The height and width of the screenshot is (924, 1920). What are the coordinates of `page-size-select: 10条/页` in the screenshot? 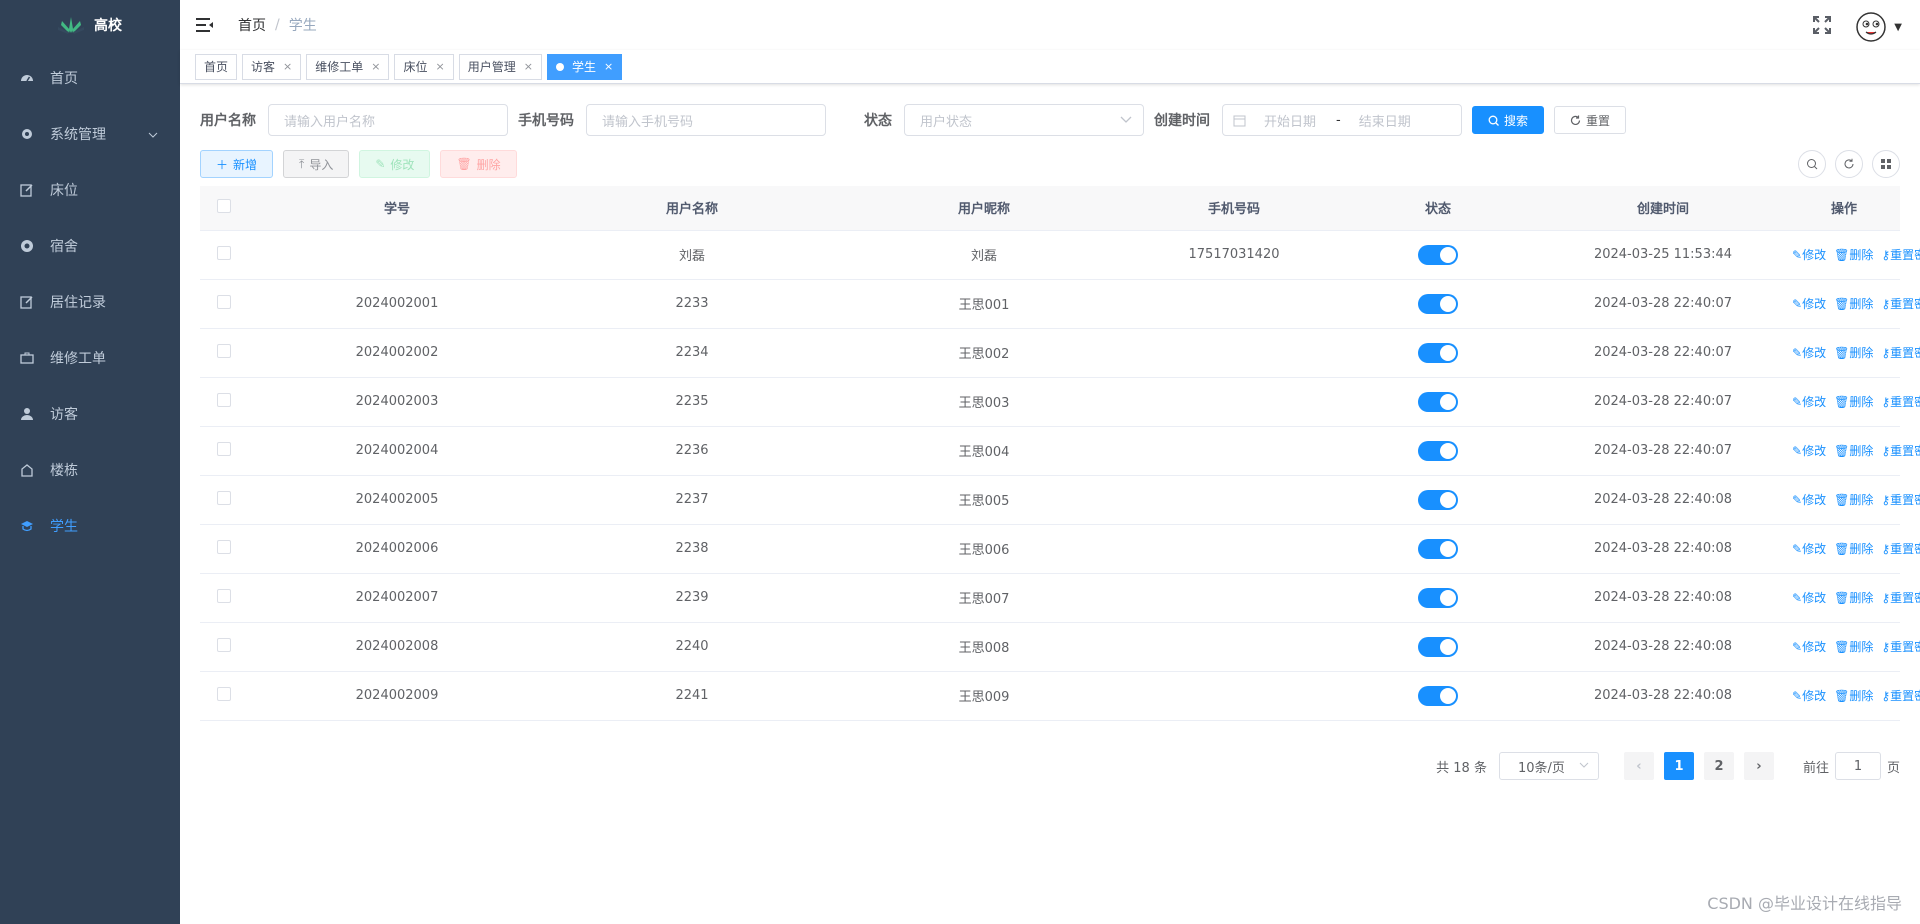 It's located at (1548, 766).